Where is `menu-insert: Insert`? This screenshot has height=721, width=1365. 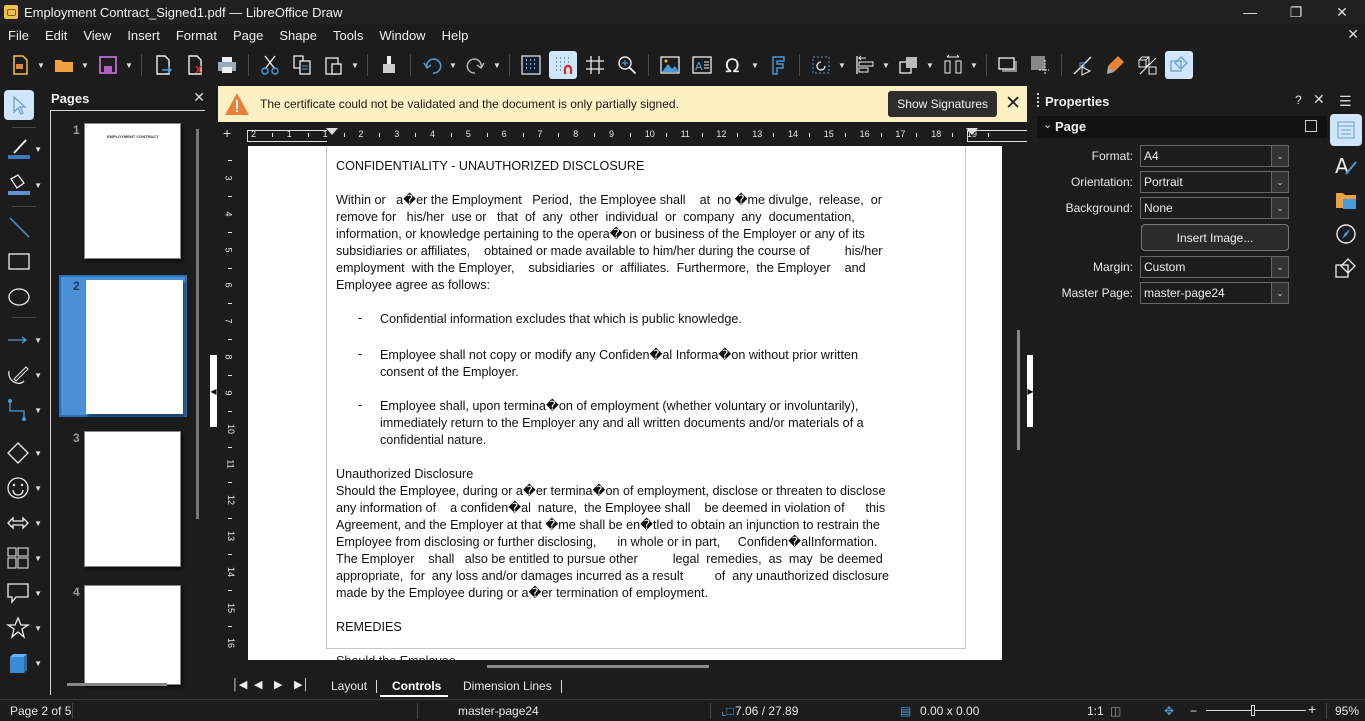 menu-insert: Insert is located at coordinates (143, 35).